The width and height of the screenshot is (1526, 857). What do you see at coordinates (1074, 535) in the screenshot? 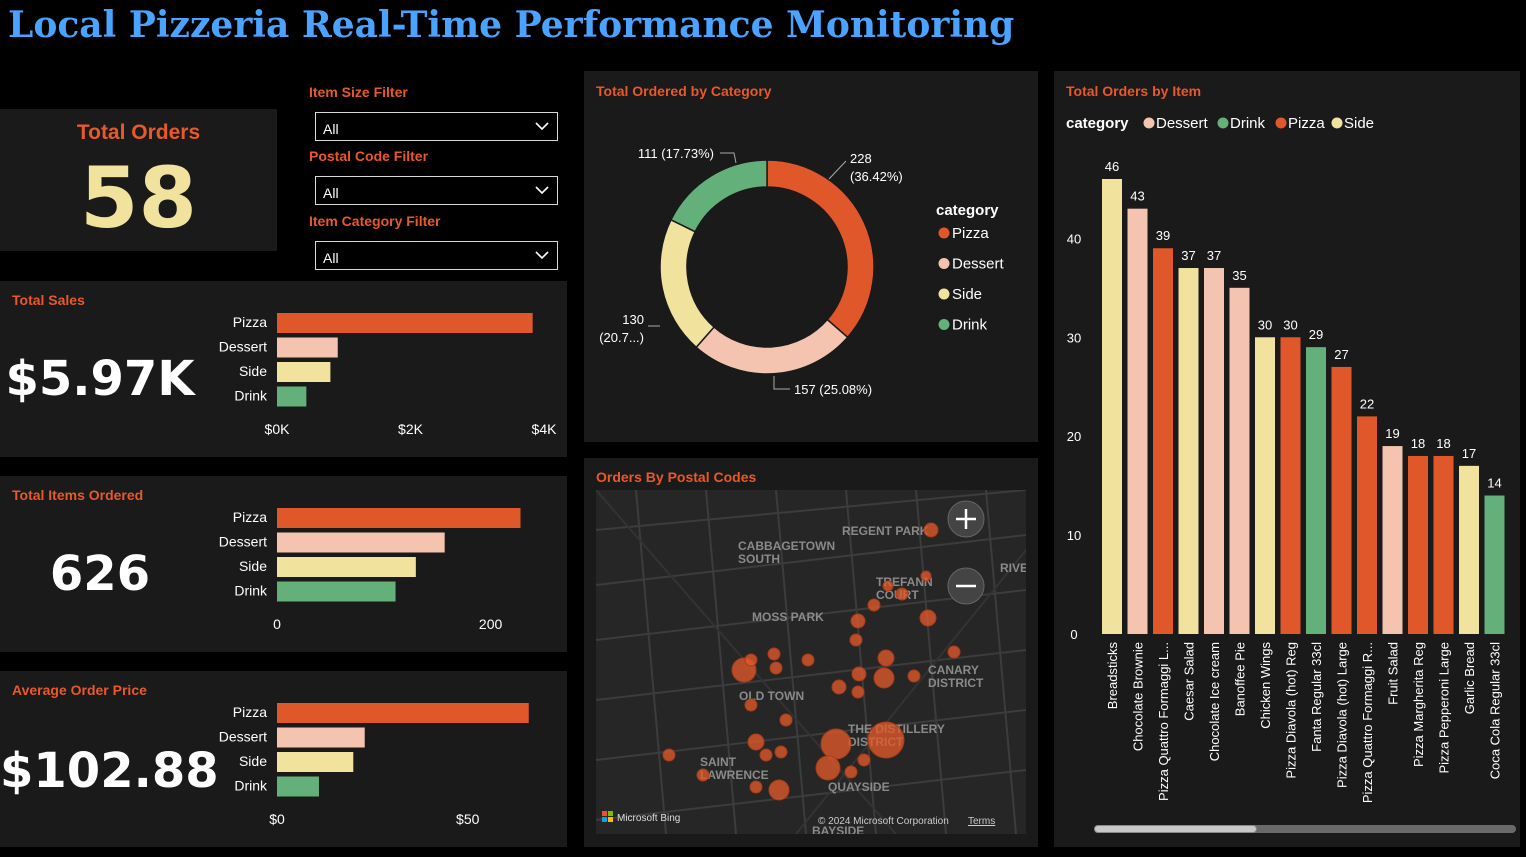
I see `y-tick-label: 10` at bounding box center [1074, 535].